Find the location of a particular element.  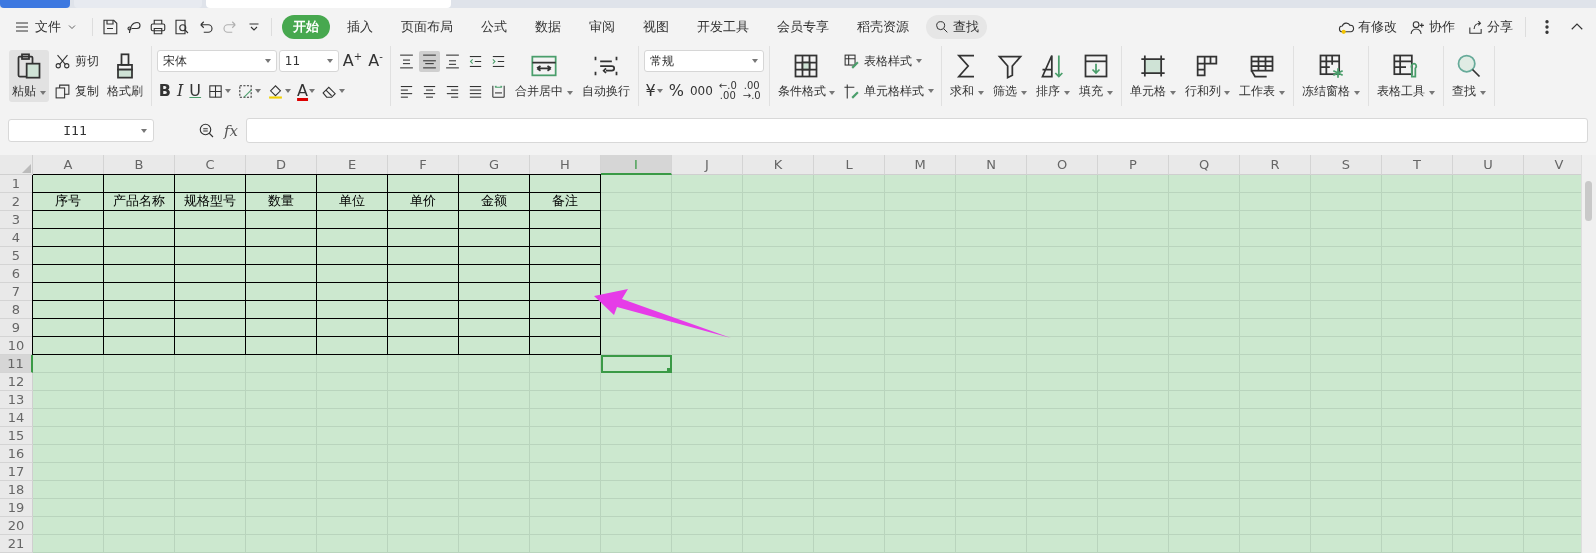

dropdown-field: 宋体 is located at coordinates (216, 61).